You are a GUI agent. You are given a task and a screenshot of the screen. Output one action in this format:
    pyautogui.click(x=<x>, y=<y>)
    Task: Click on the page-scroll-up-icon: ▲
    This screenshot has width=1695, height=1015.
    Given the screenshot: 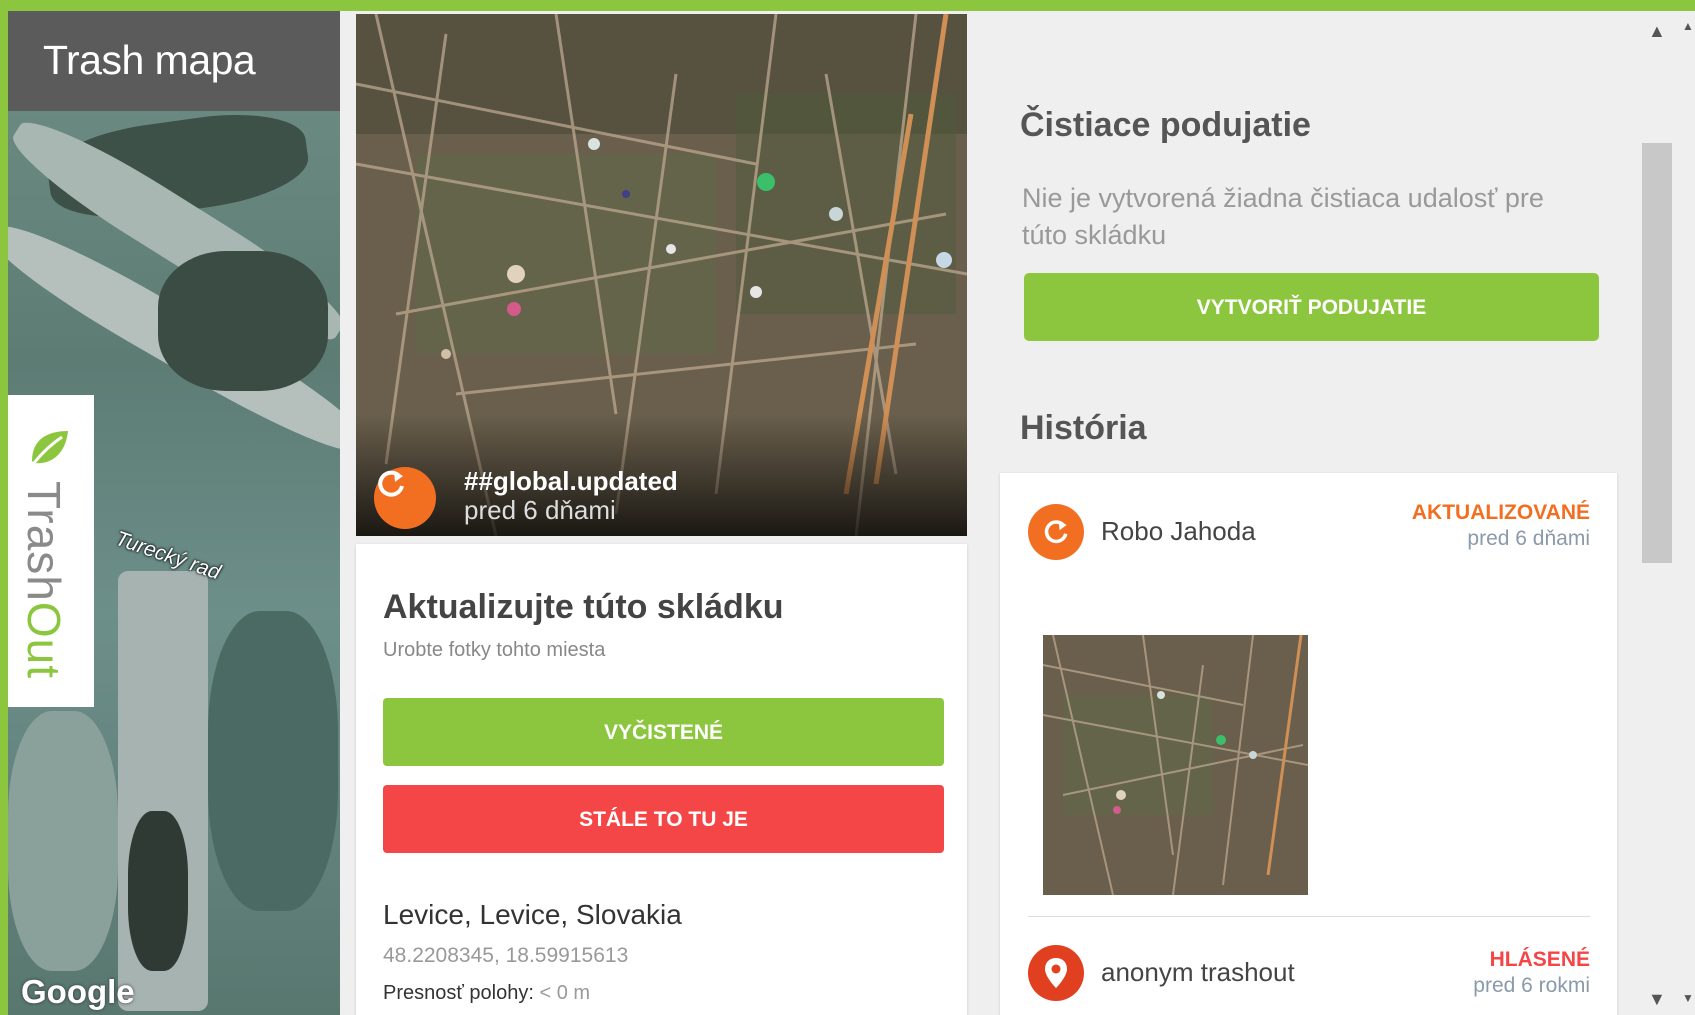 What is the action you would take?
    pyautogui.click(x=1688, y=26)
    